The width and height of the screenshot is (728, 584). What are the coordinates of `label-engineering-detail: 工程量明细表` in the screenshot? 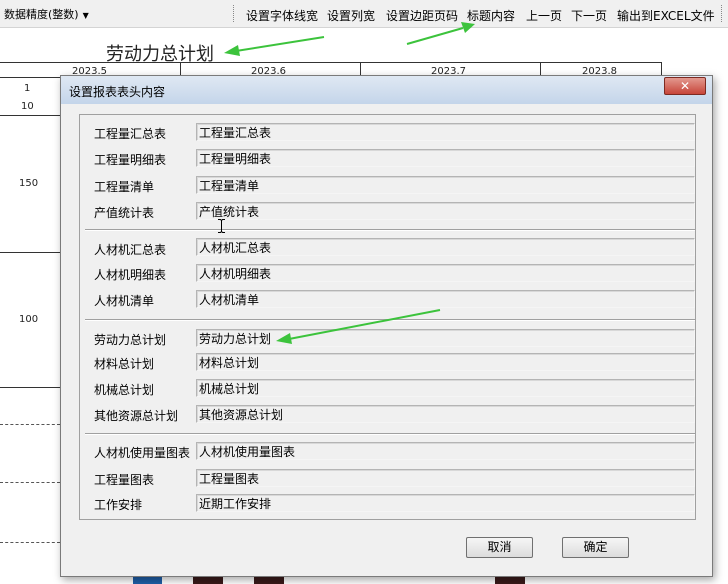 It's located at (130, 160).